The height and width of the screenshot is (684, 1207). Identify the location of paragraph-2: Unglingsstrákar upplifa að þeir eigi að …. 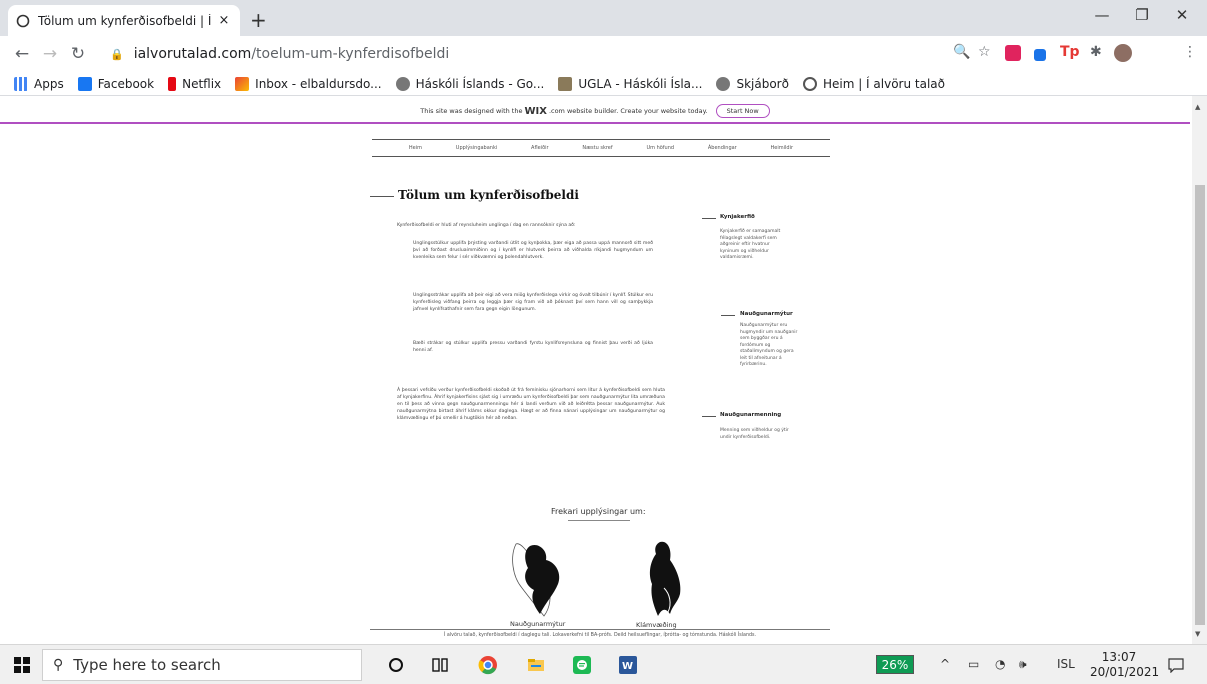
(533, 303).